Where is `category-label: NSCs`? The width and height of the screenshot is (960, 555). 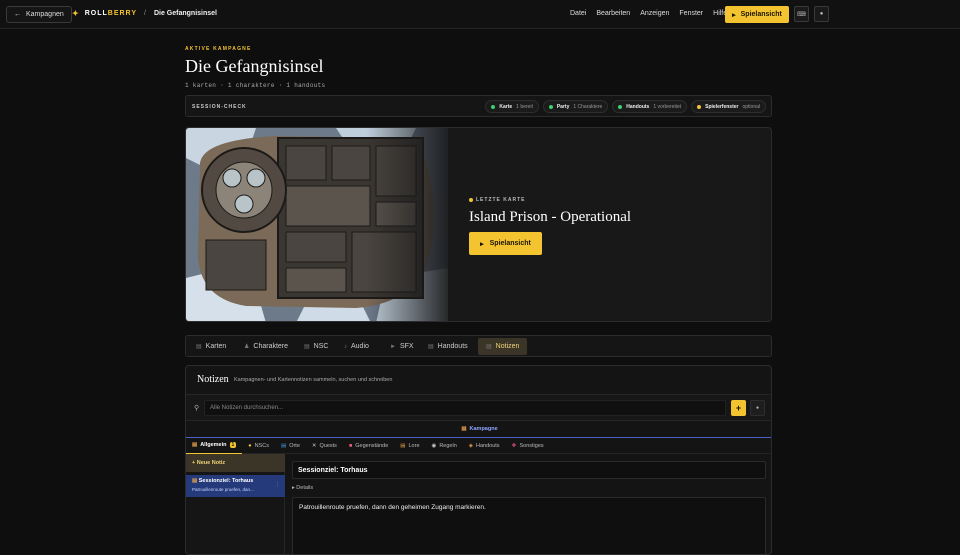
category-label: NSCs is located at coordinates (261, 445).